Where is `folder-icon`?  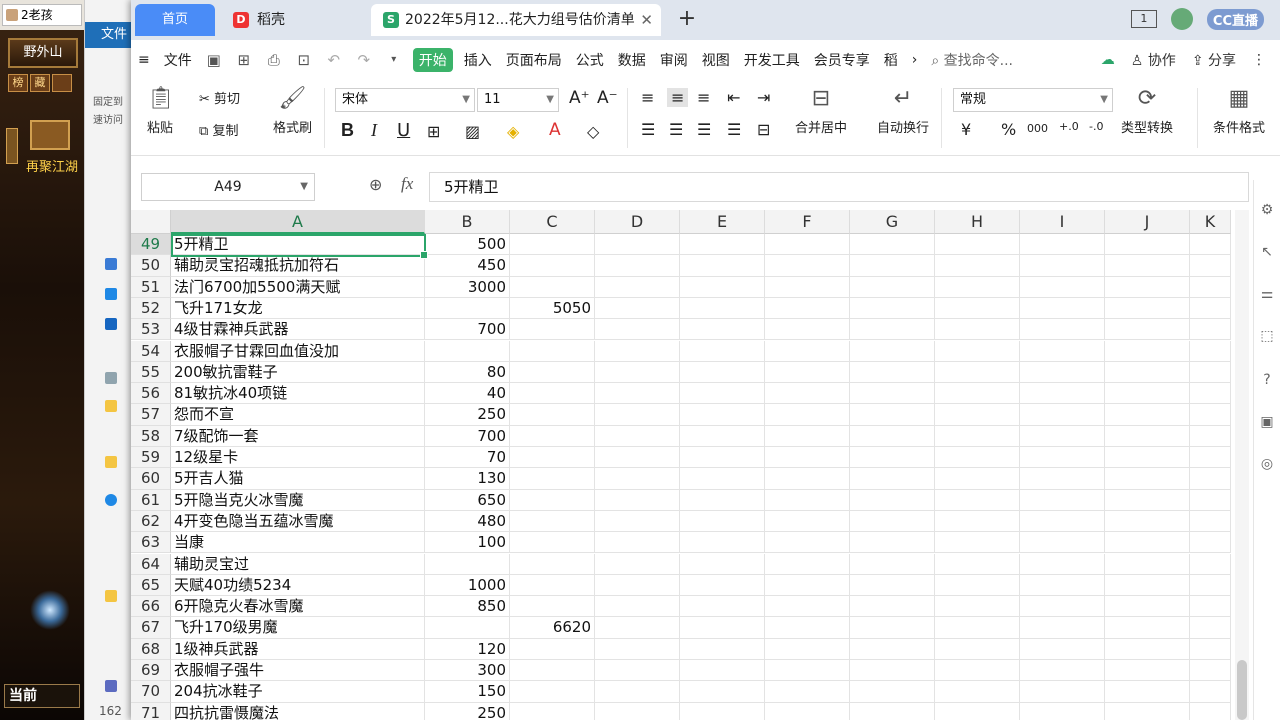 folder-icon is located at coordinates (111, 462).